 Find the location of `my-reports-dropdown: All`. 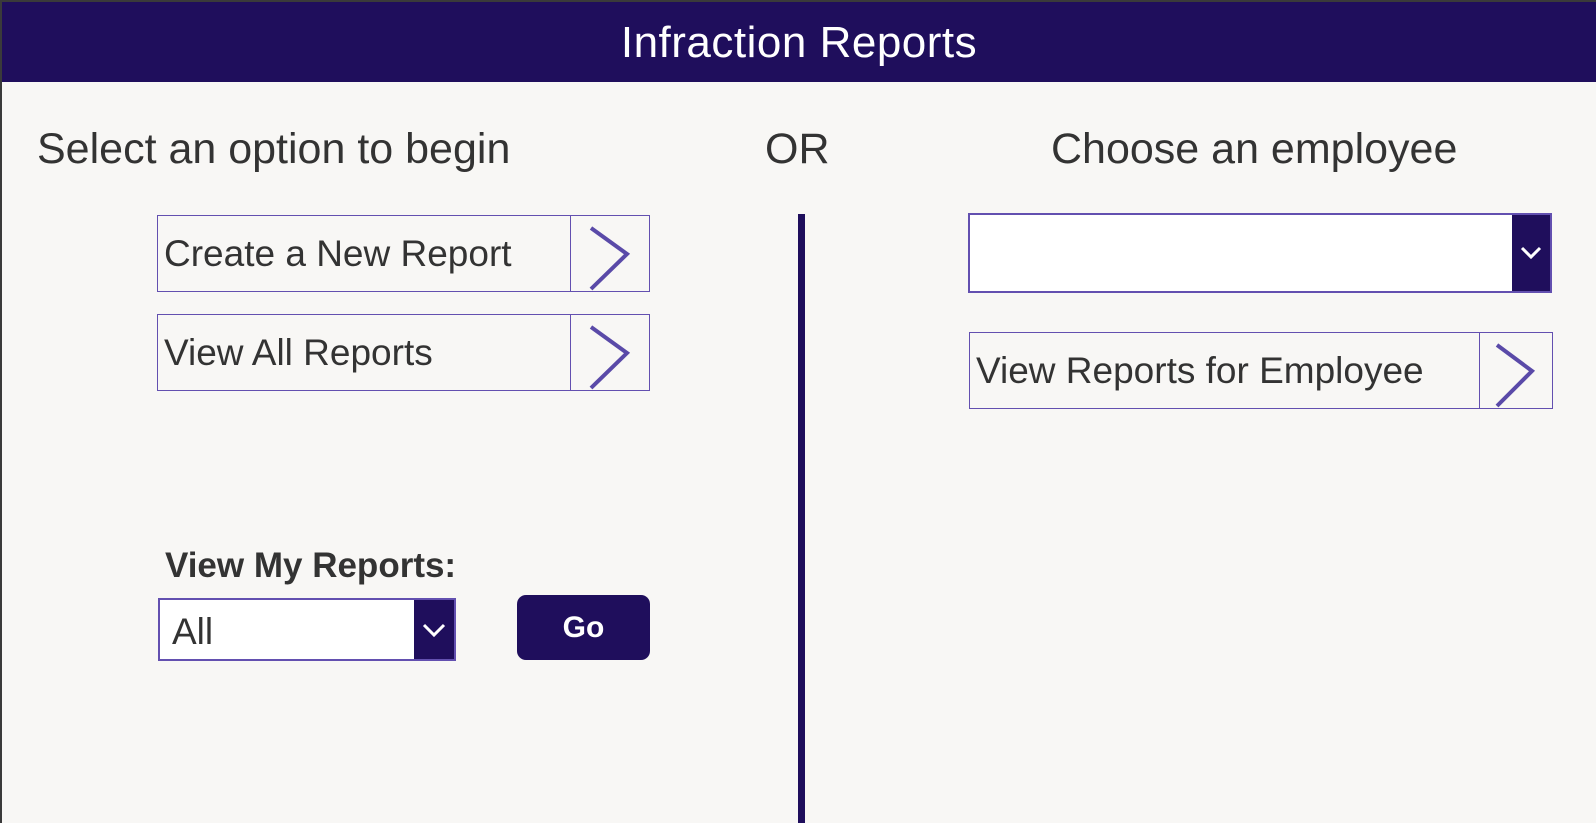

my-reports-dropdown: All is located at coordinates (307, 629).